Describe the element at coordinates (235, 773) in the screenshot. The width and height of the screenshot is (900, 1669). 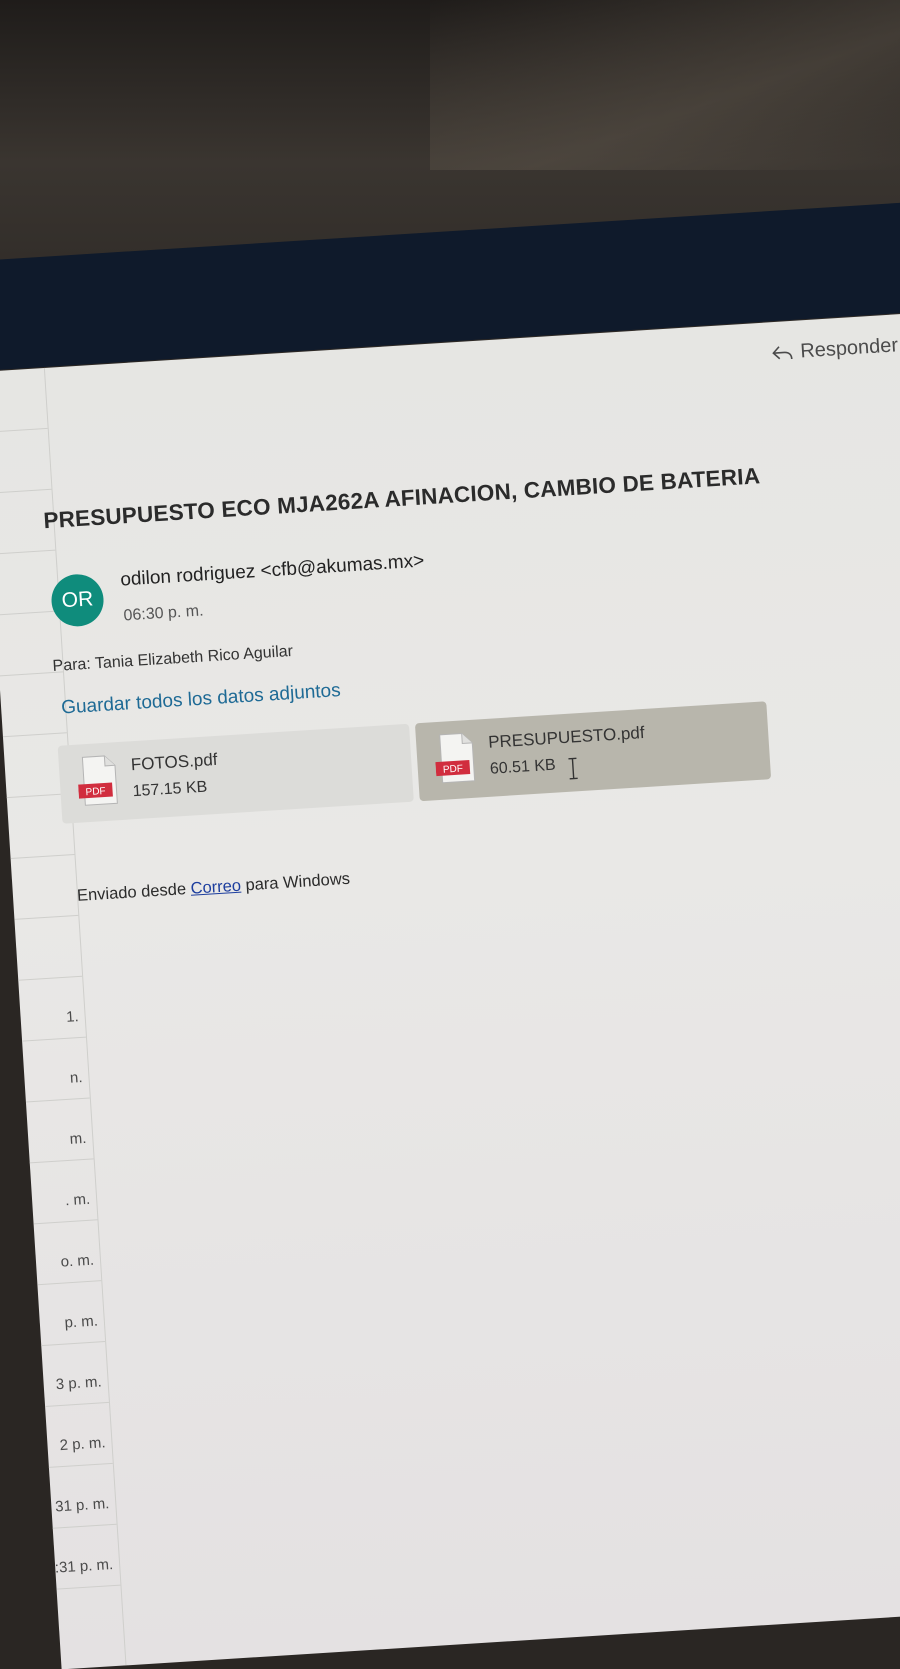
I see `attachment-fotos: PDF FOTOS.pdf 157.15 KB` at that location.